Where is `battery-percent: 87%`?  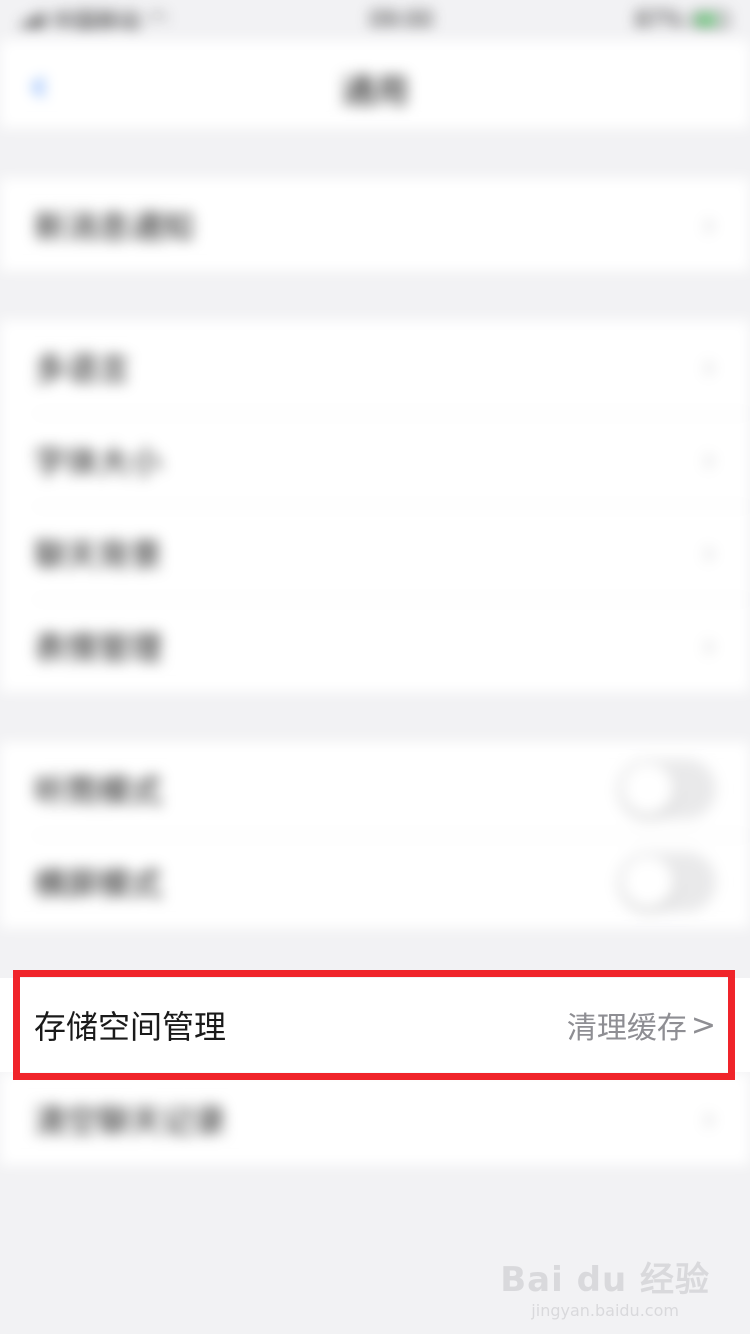
battery-percent: 87% is located at coordinates (659, 20).